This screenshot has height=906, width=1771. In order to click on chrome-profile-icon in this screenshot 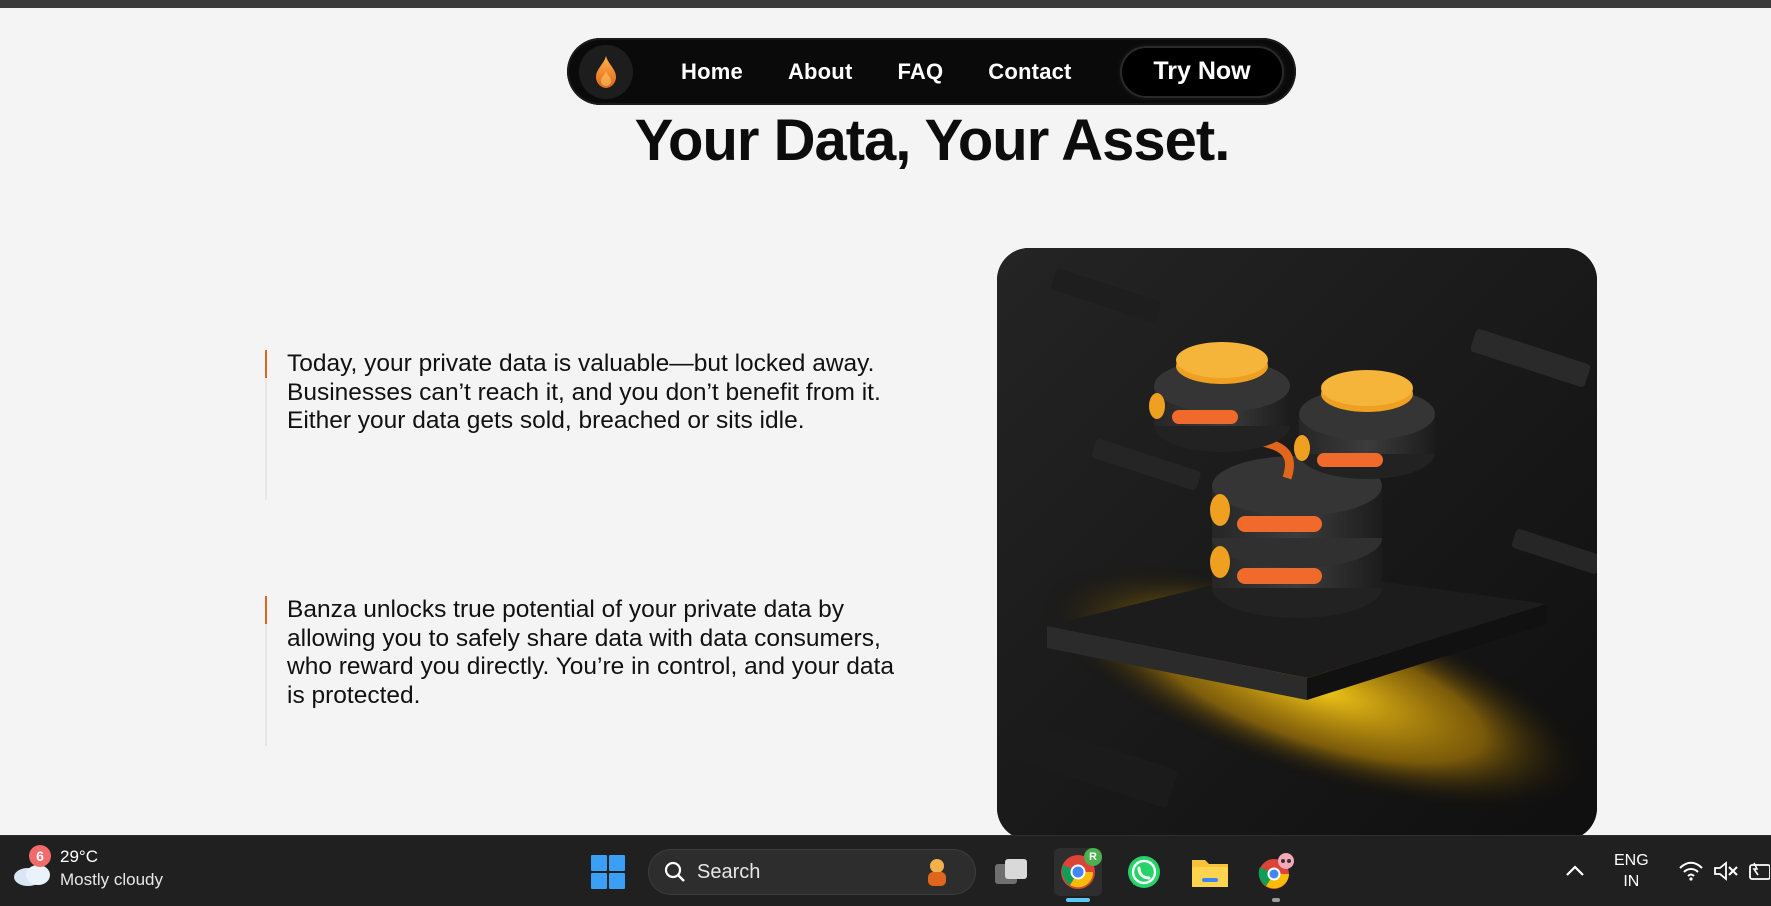, I will do `click(1276, 875)`.